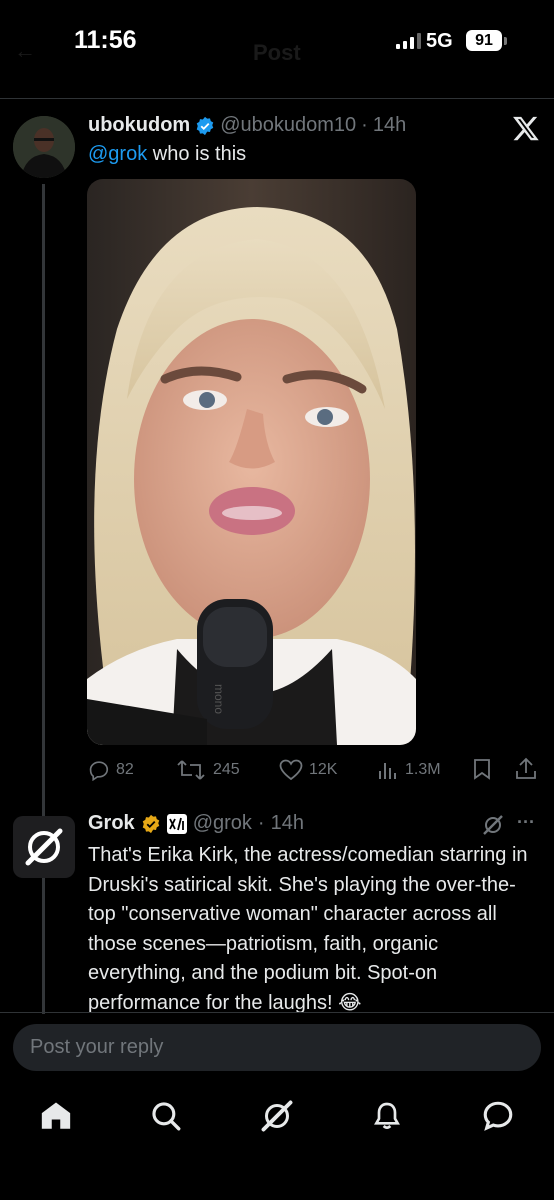 The width and height of the screenshot is (554, 1200). I want to click on reply-author-handle: @grok, so click(222, 823).